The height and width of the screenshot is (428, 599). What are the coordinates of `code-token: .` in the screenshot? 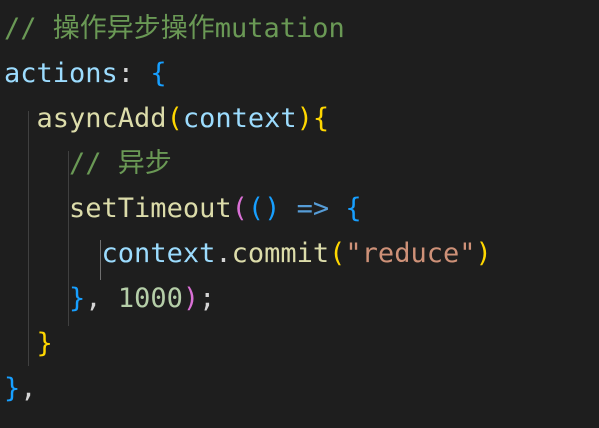 It's located at (223, 253).